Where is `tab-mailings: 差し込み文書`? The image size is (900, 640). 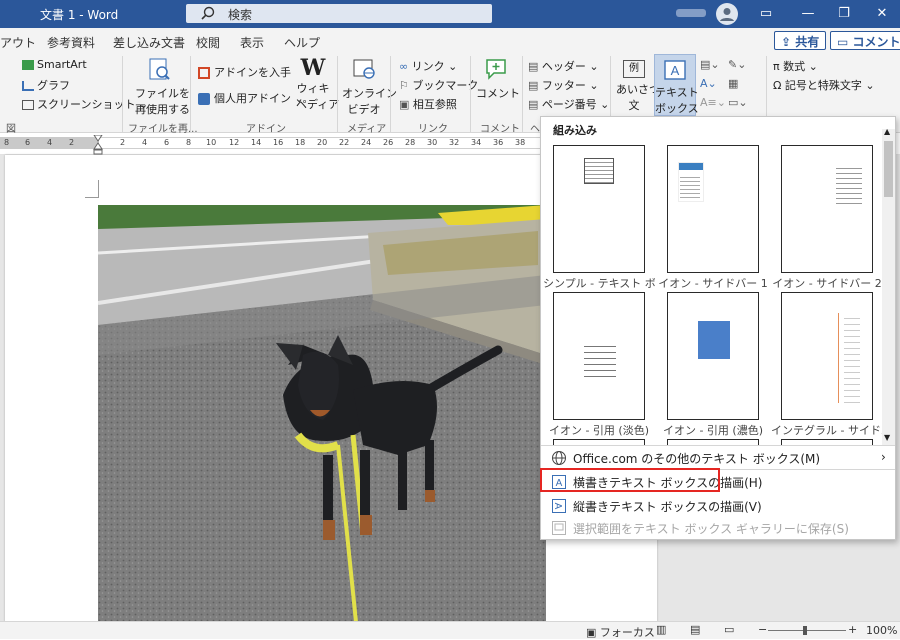
tab-mailings: 差し込み文書 is located at coordinates (149, 42).